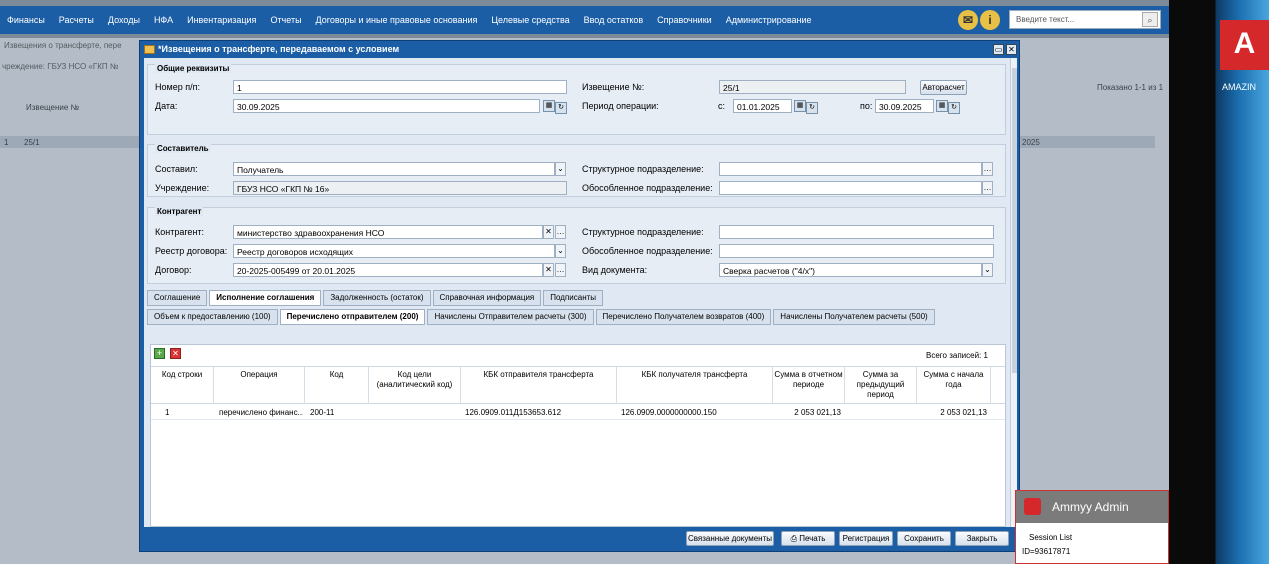 The height and width of the screenshot is (564, 1269). What do you see at coordinates (530, 20) in the screenshot?
I see `menu-item-target-funds: Целевые средства` at bounding box center [530, 20].